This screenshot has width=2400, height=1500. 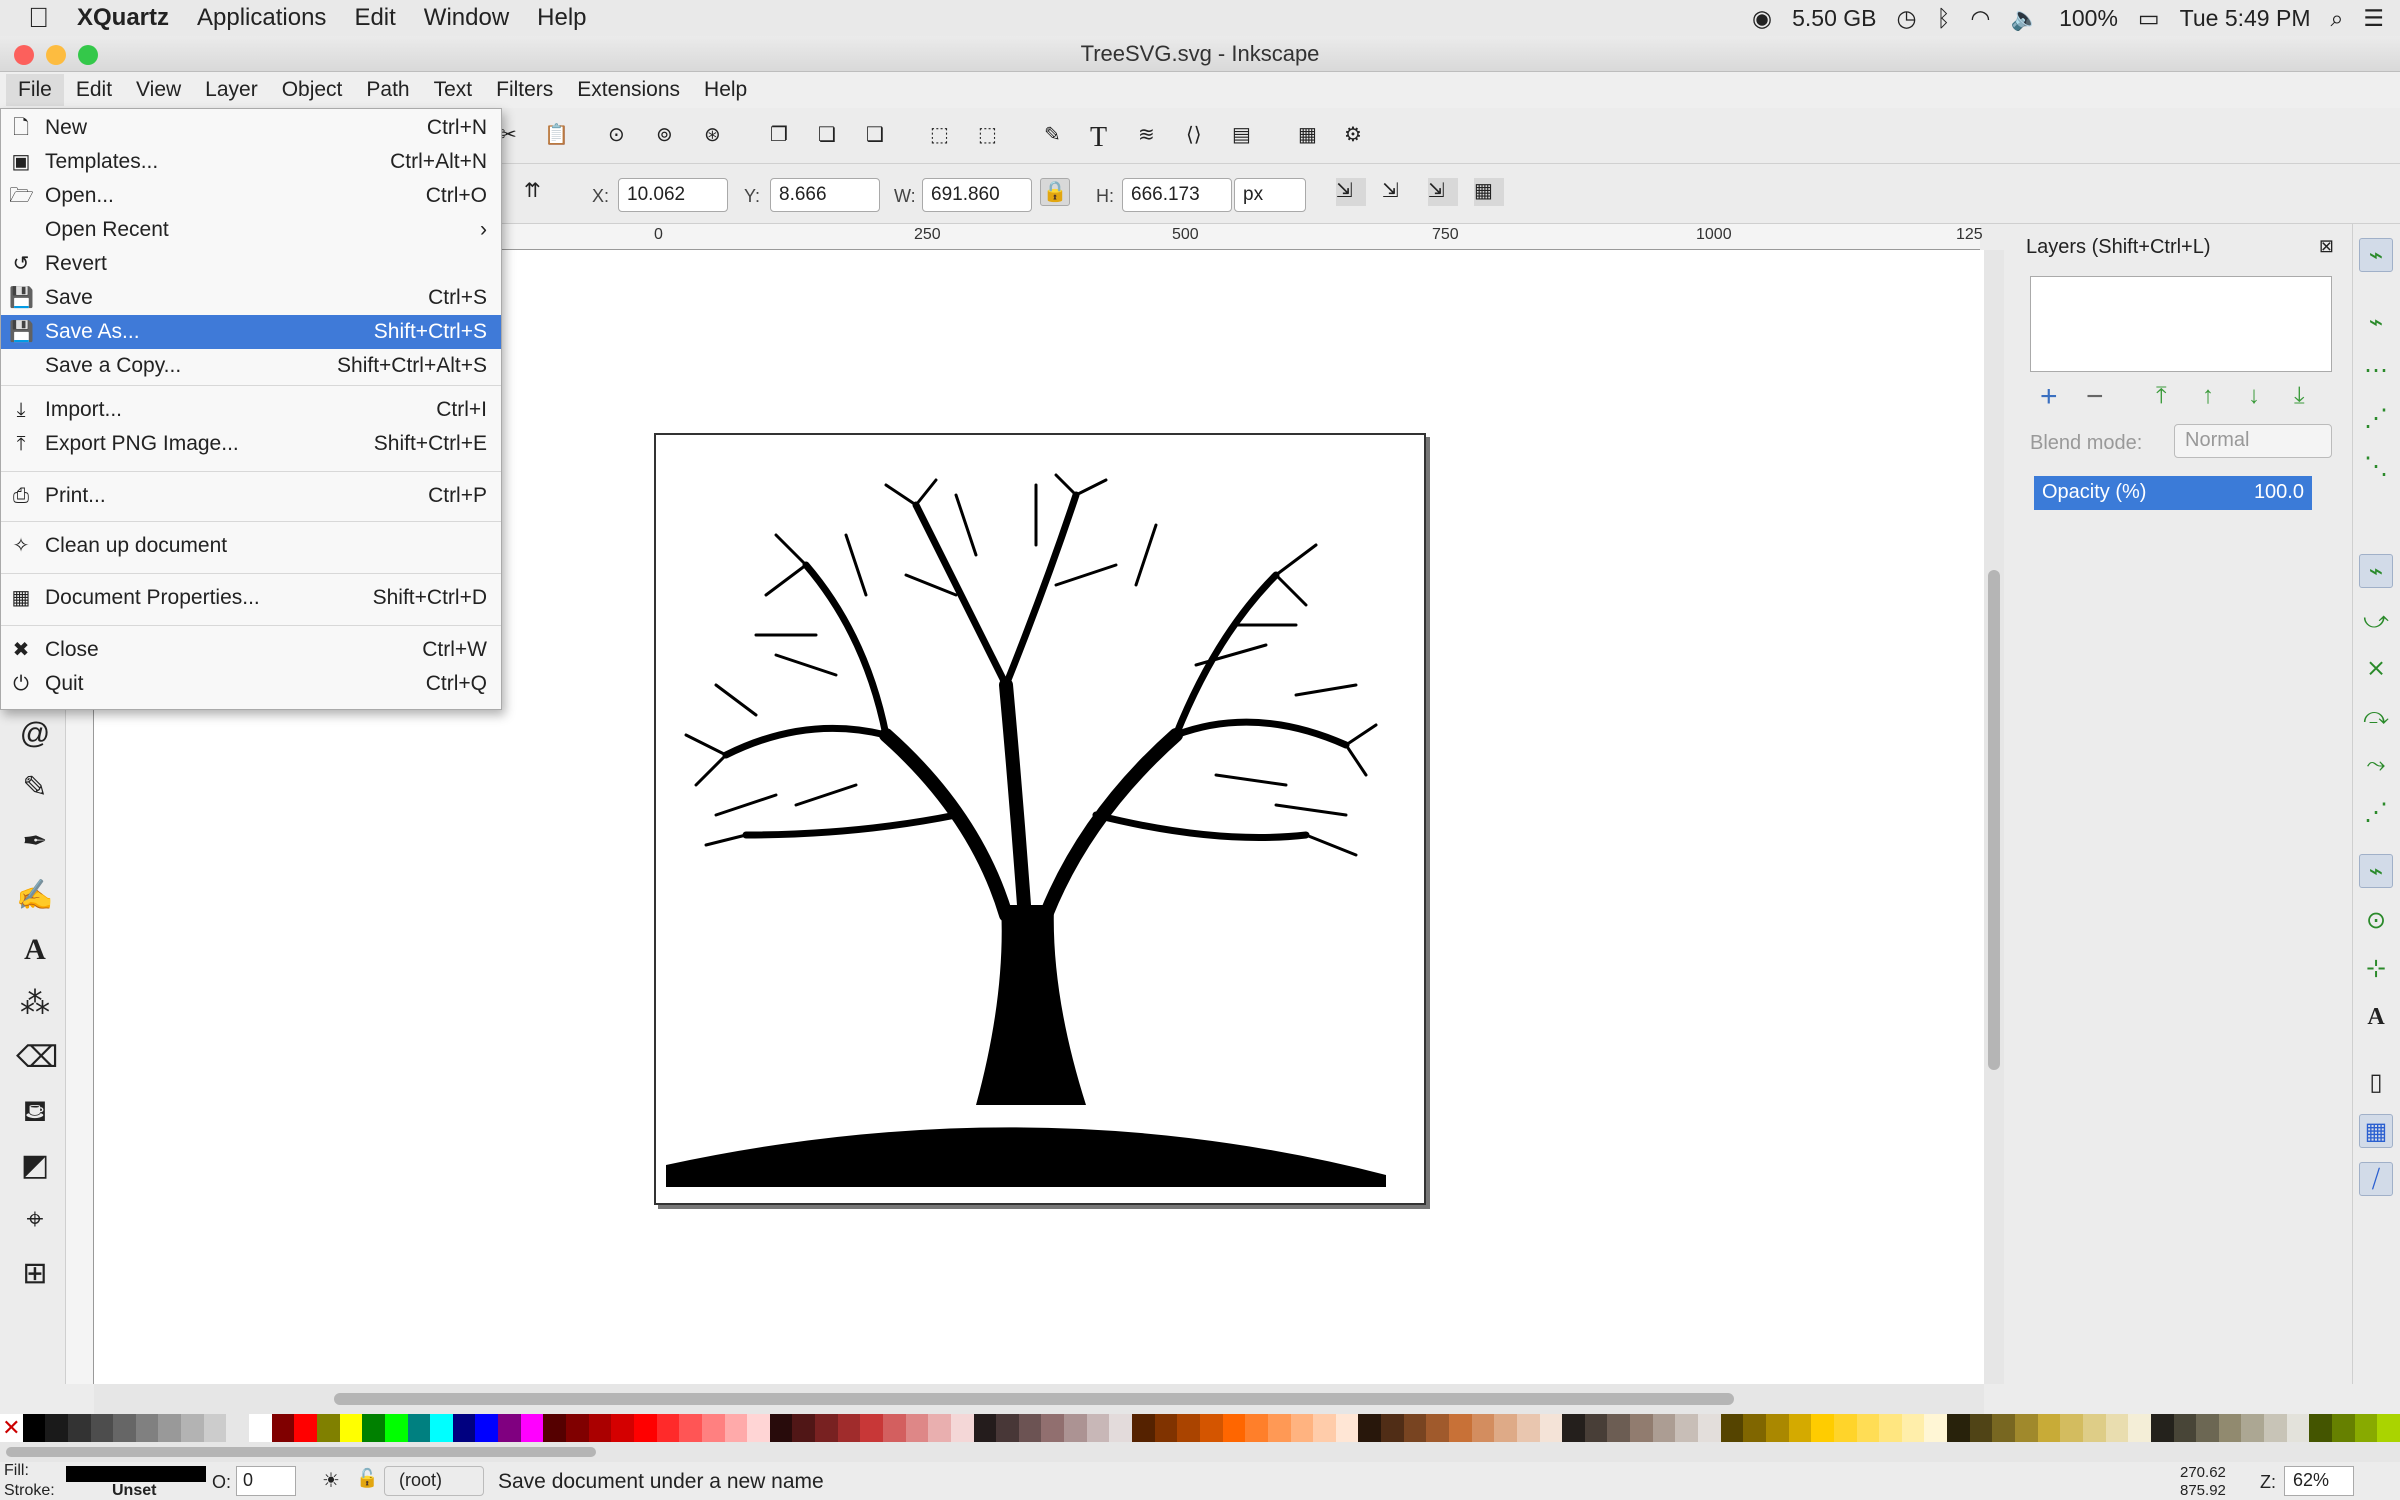 What do you see at coordinates (35, 1274) in the screenshot?
I see `connector-tool-icon: ⊞` at bounding box center [35, 1274].